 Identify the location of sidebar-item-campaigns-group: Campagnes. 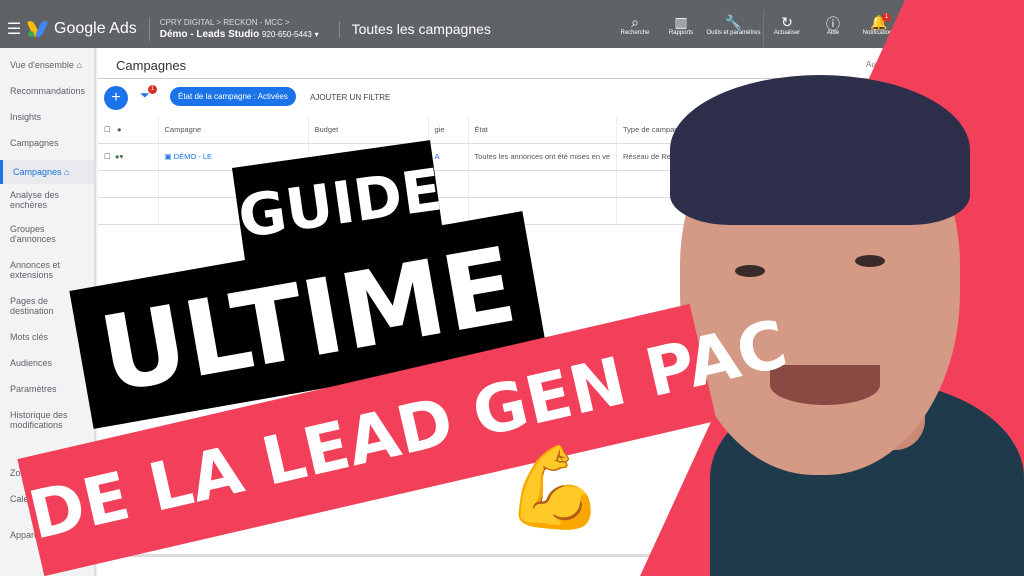
(47, 149).